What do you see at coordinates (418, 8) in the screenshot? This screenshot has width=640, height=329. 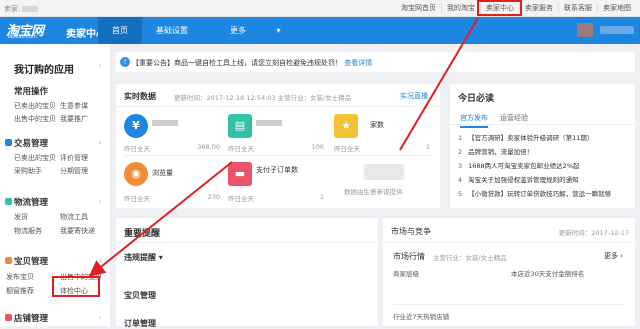 I see `top-link-taobao-home: 淘宝网首页` at bounding box center [418, 8].